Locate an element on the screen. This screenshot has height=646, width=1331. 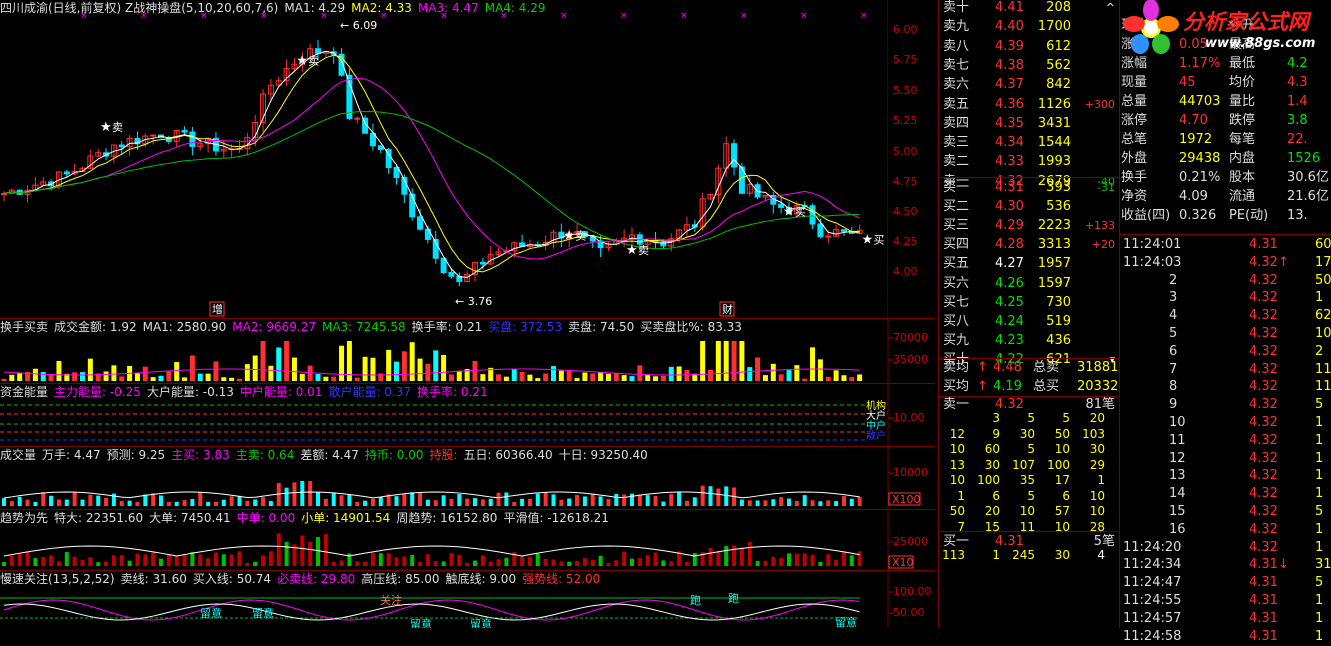
bid-row: 买七 4.25 730 is located at coordinates (1029, 302).